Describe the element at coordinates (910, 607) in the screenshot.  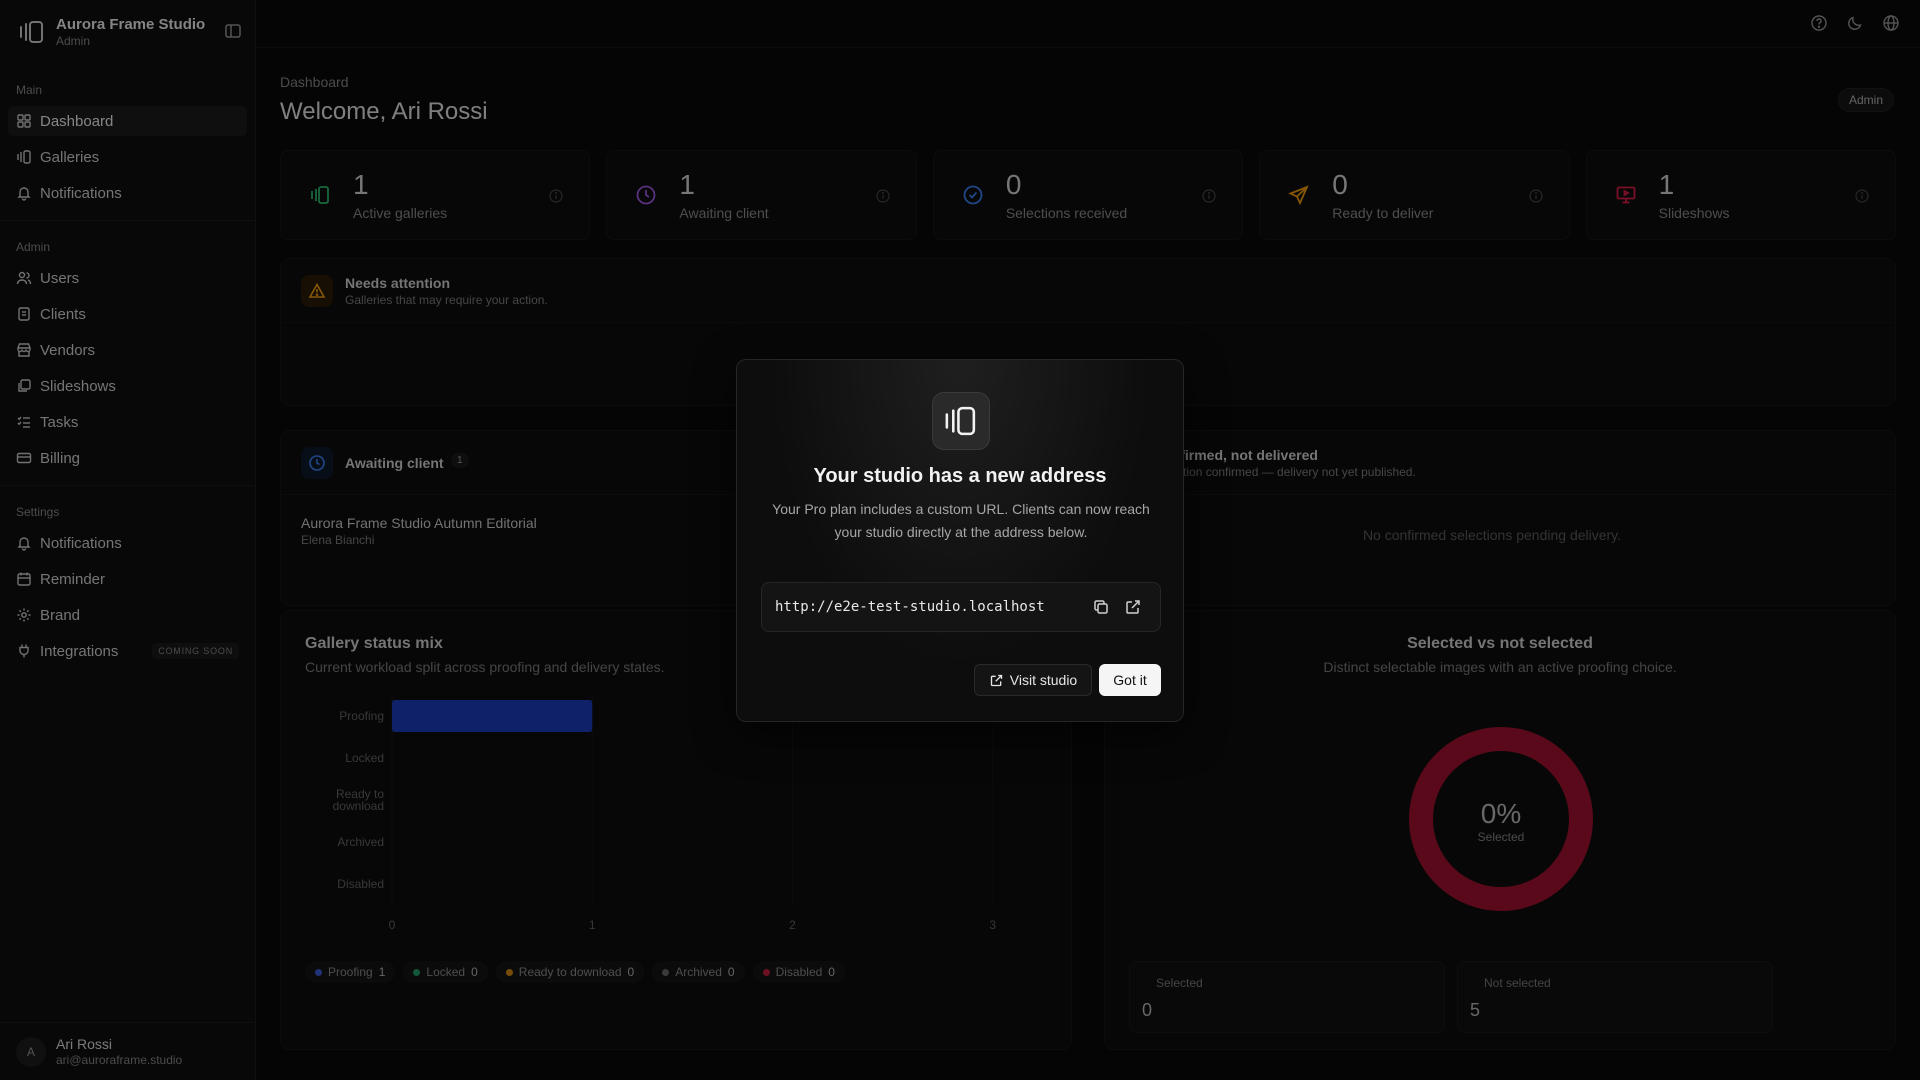
I see `studio-url: http://e2e-test-studio.localhost` at that location.